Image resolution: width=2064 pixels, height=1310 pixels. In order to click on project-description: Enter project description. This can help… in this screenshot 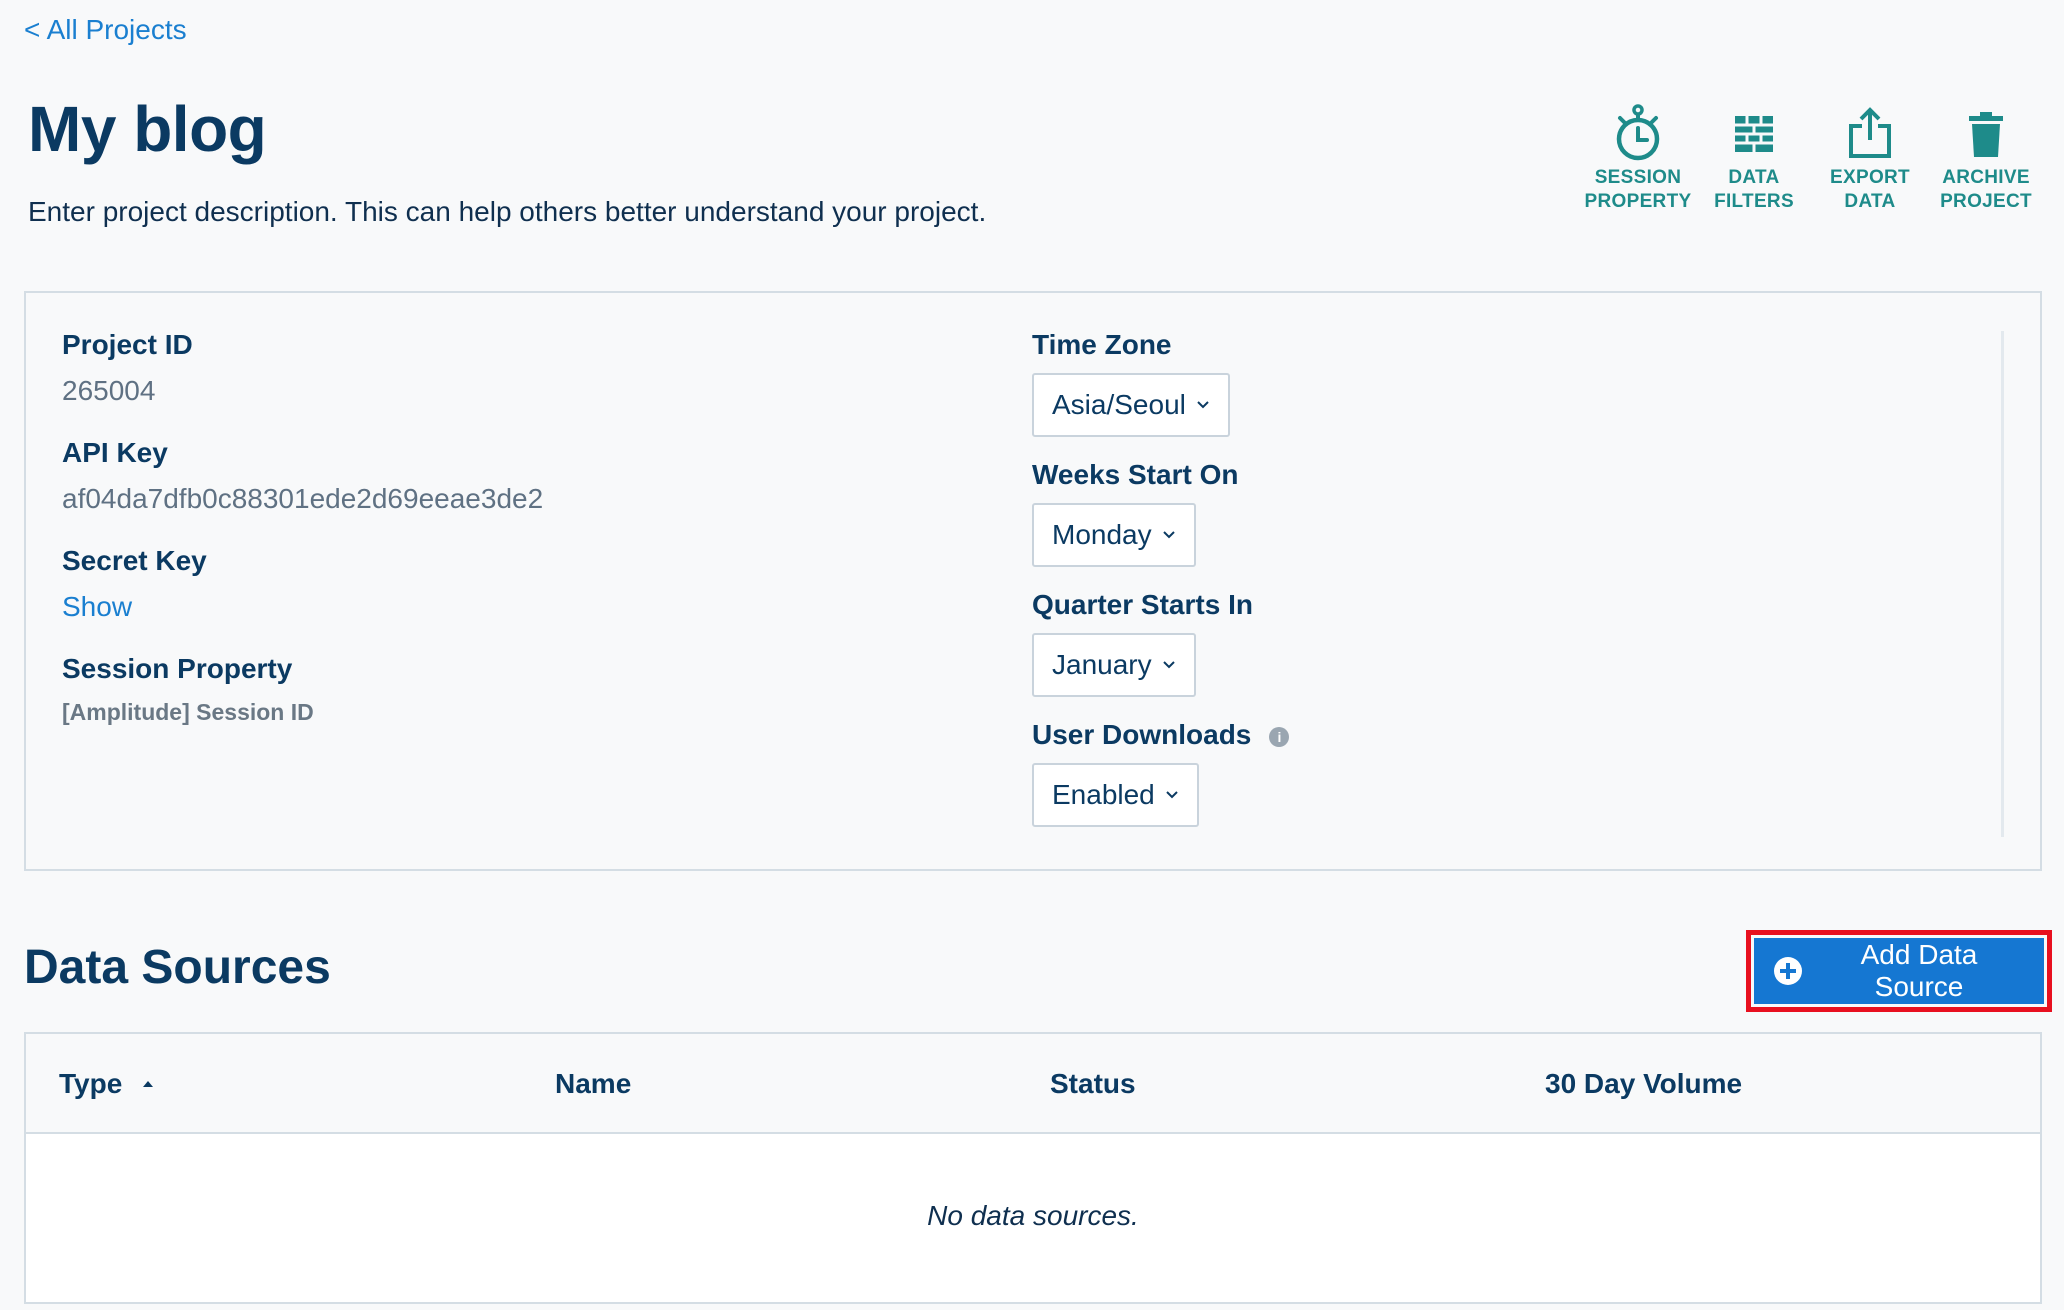, I will do `click(507, 212)`.